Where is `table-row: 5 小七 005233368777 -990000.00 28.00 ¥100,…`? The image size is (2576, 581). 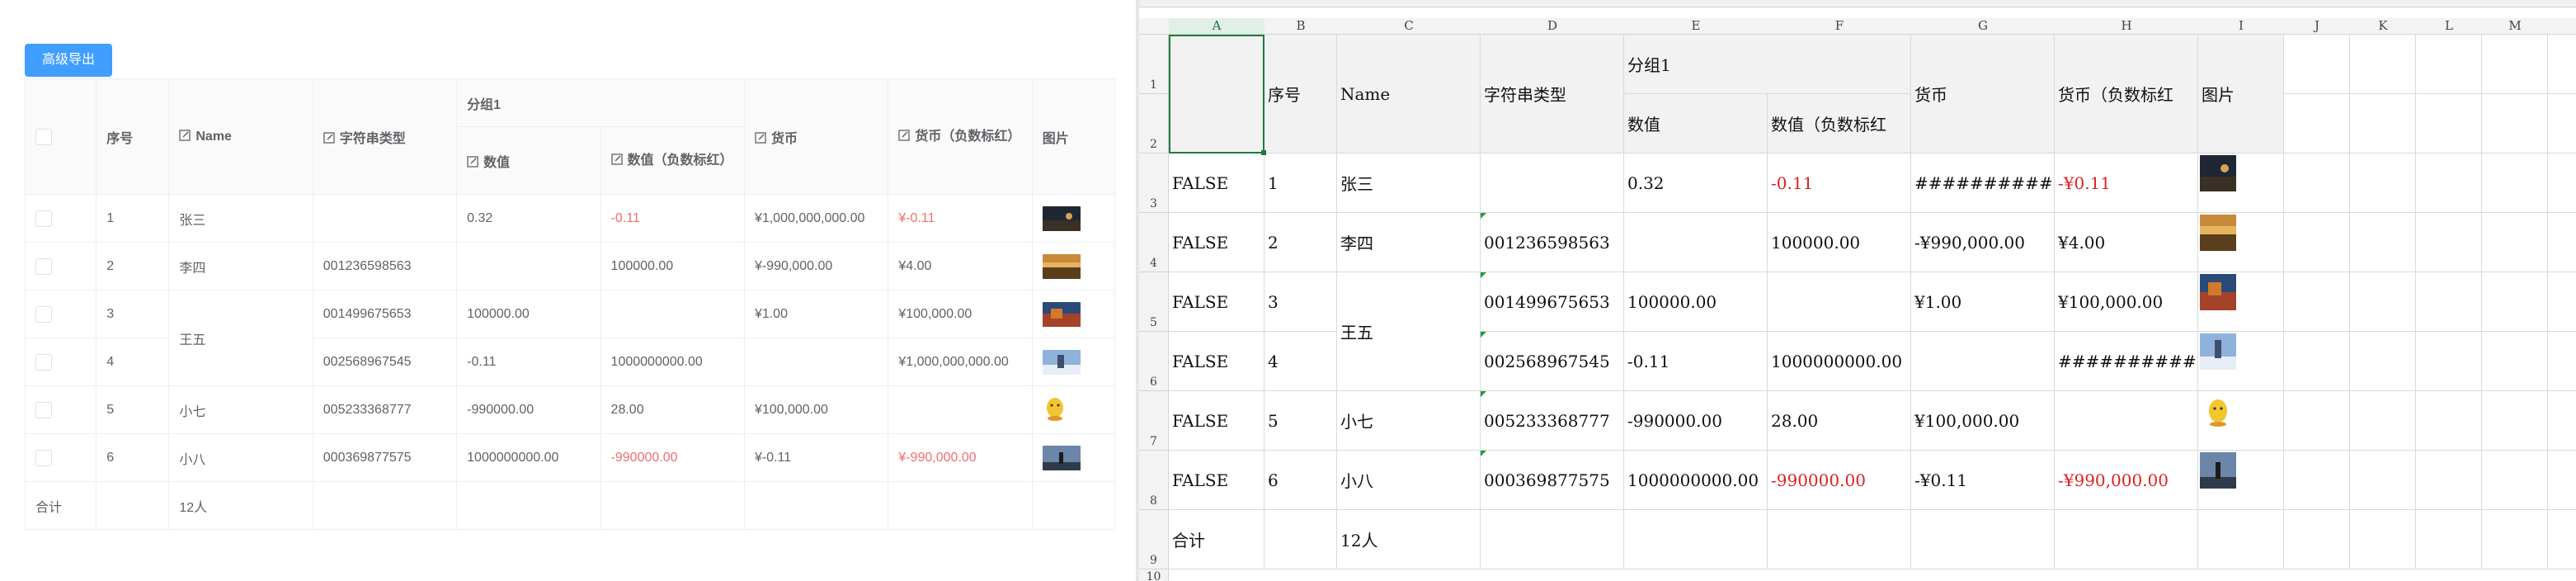
table-row: 5 小七 005233368777 -990000.00 28.00 ¥100,… is located at coordinates (570, 409).